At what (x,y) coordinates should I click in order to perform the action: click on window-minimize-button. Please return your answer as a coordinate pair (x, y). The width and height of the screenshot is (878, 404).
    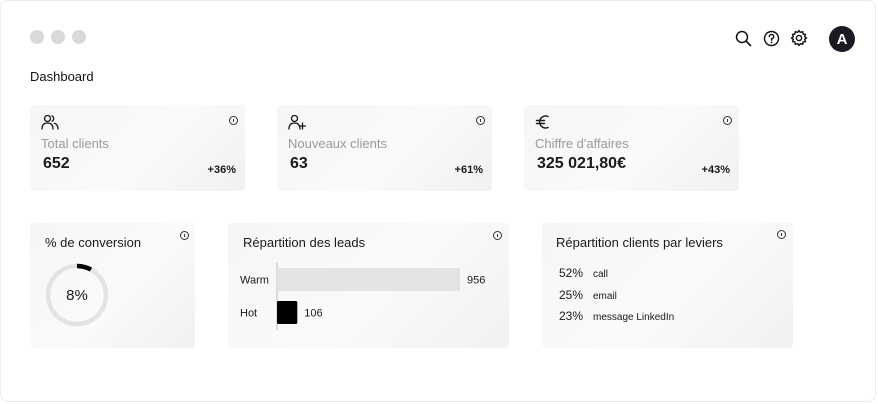
    Looking at the image, I should click on (58, 37).